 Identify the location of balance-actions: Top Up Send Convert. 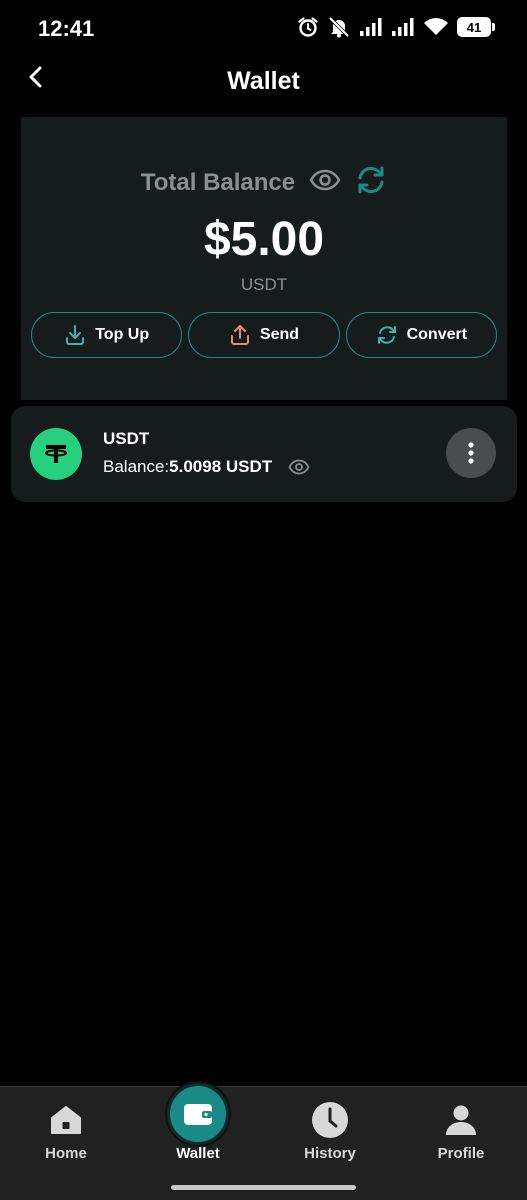
(264, 335).